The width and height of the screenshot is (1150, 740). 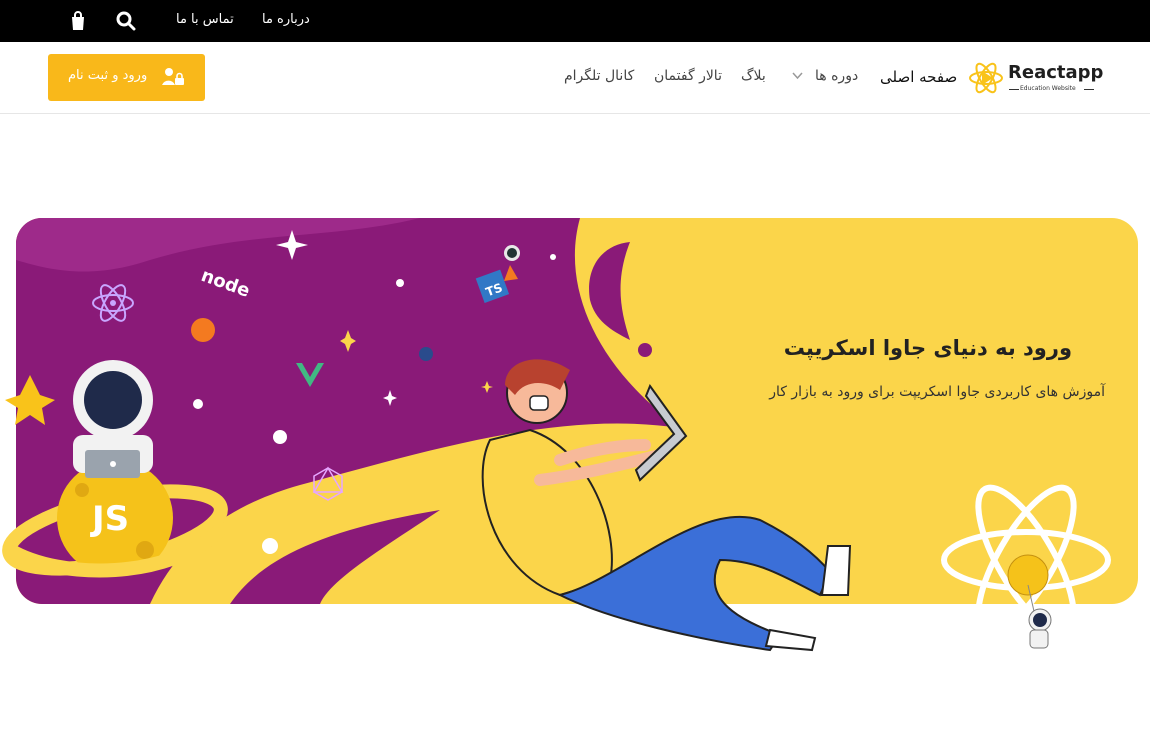 I want to click on react-logo-icon, so click(x=986, y=78).